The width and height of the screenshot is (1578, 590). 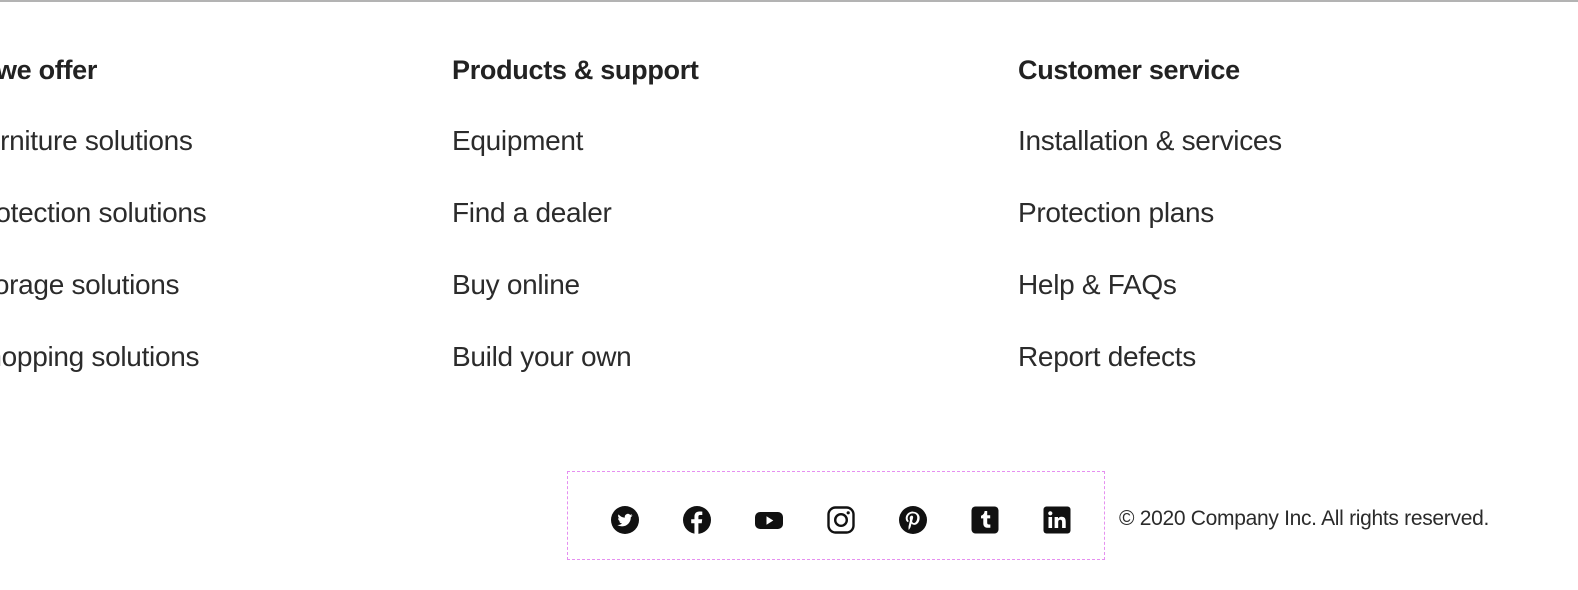 What do you see at coordinates (1116, 212) in the screenshot?
I see `footer-link-protection-plans: Protection plans` at bounding box center [1116, 212].